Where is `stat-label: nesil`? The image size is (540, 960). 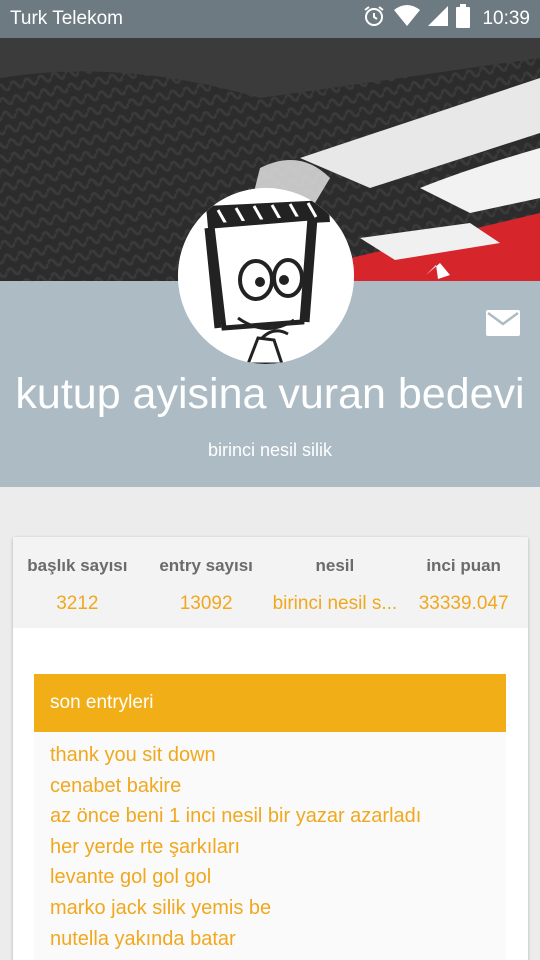 stat-label: nesil is located at coordinates (335, 565).